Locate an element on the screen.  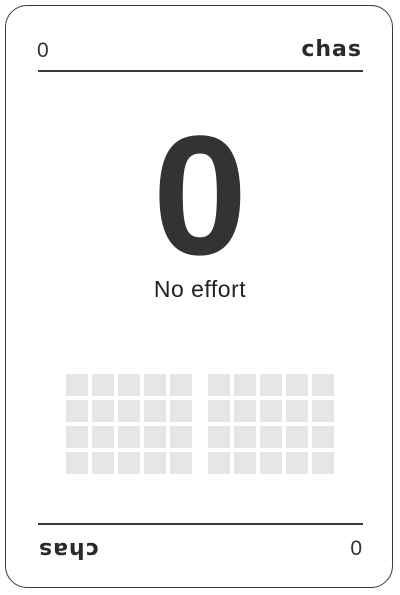
effort-grid-left is located at coordinates (129, 424).